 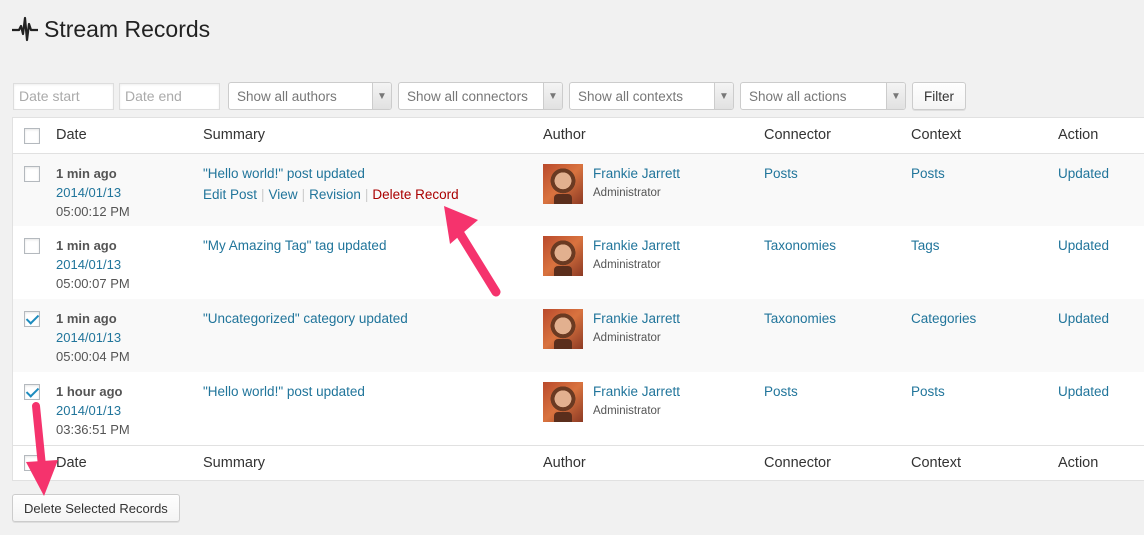 What do you see at coordinates (127, 28) in the screenshot?
I see `page-title: Stream Records` at bounding box center [127, 28].